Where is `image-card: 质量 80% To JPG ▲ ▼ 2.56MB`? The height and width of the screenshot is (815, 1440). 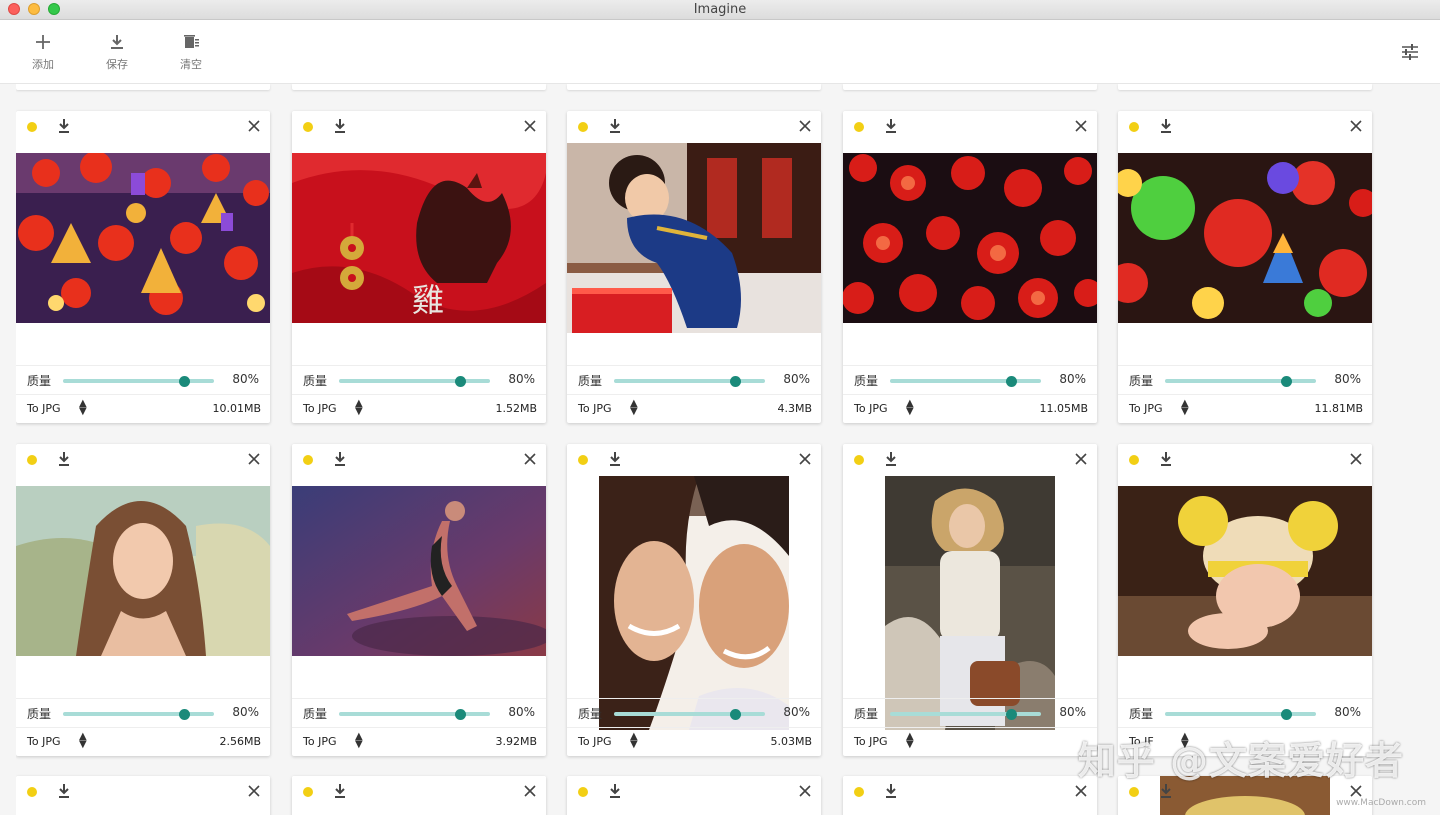
image-card: 质量 80% To JPG ▲ ▼ 2.56MB is located at coordinates (143, 600).